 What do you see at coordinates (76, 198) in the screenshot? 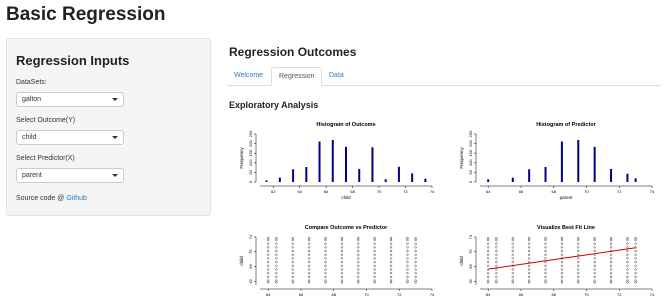
I see `github-link: Github` at bounding box center [76, 198].